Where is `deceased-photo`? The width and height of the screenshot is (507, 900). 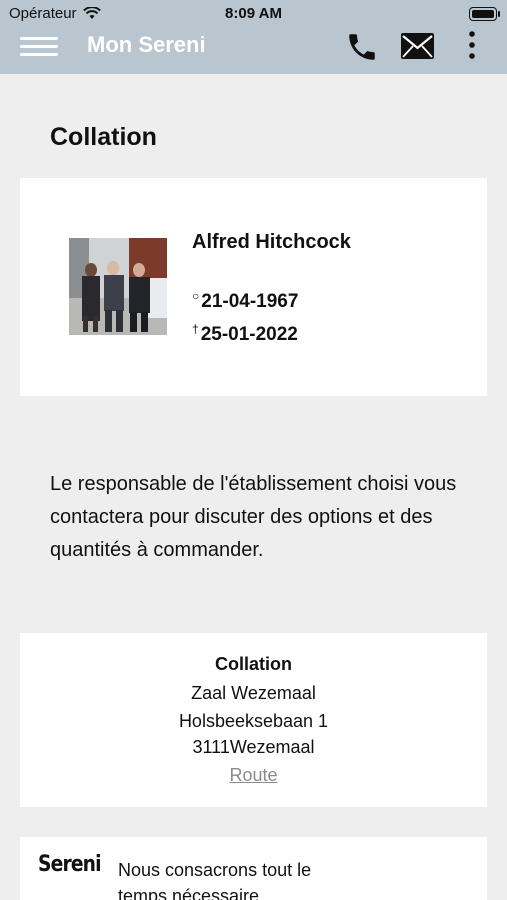
deceased-photo is located at coordinates (118, 286).